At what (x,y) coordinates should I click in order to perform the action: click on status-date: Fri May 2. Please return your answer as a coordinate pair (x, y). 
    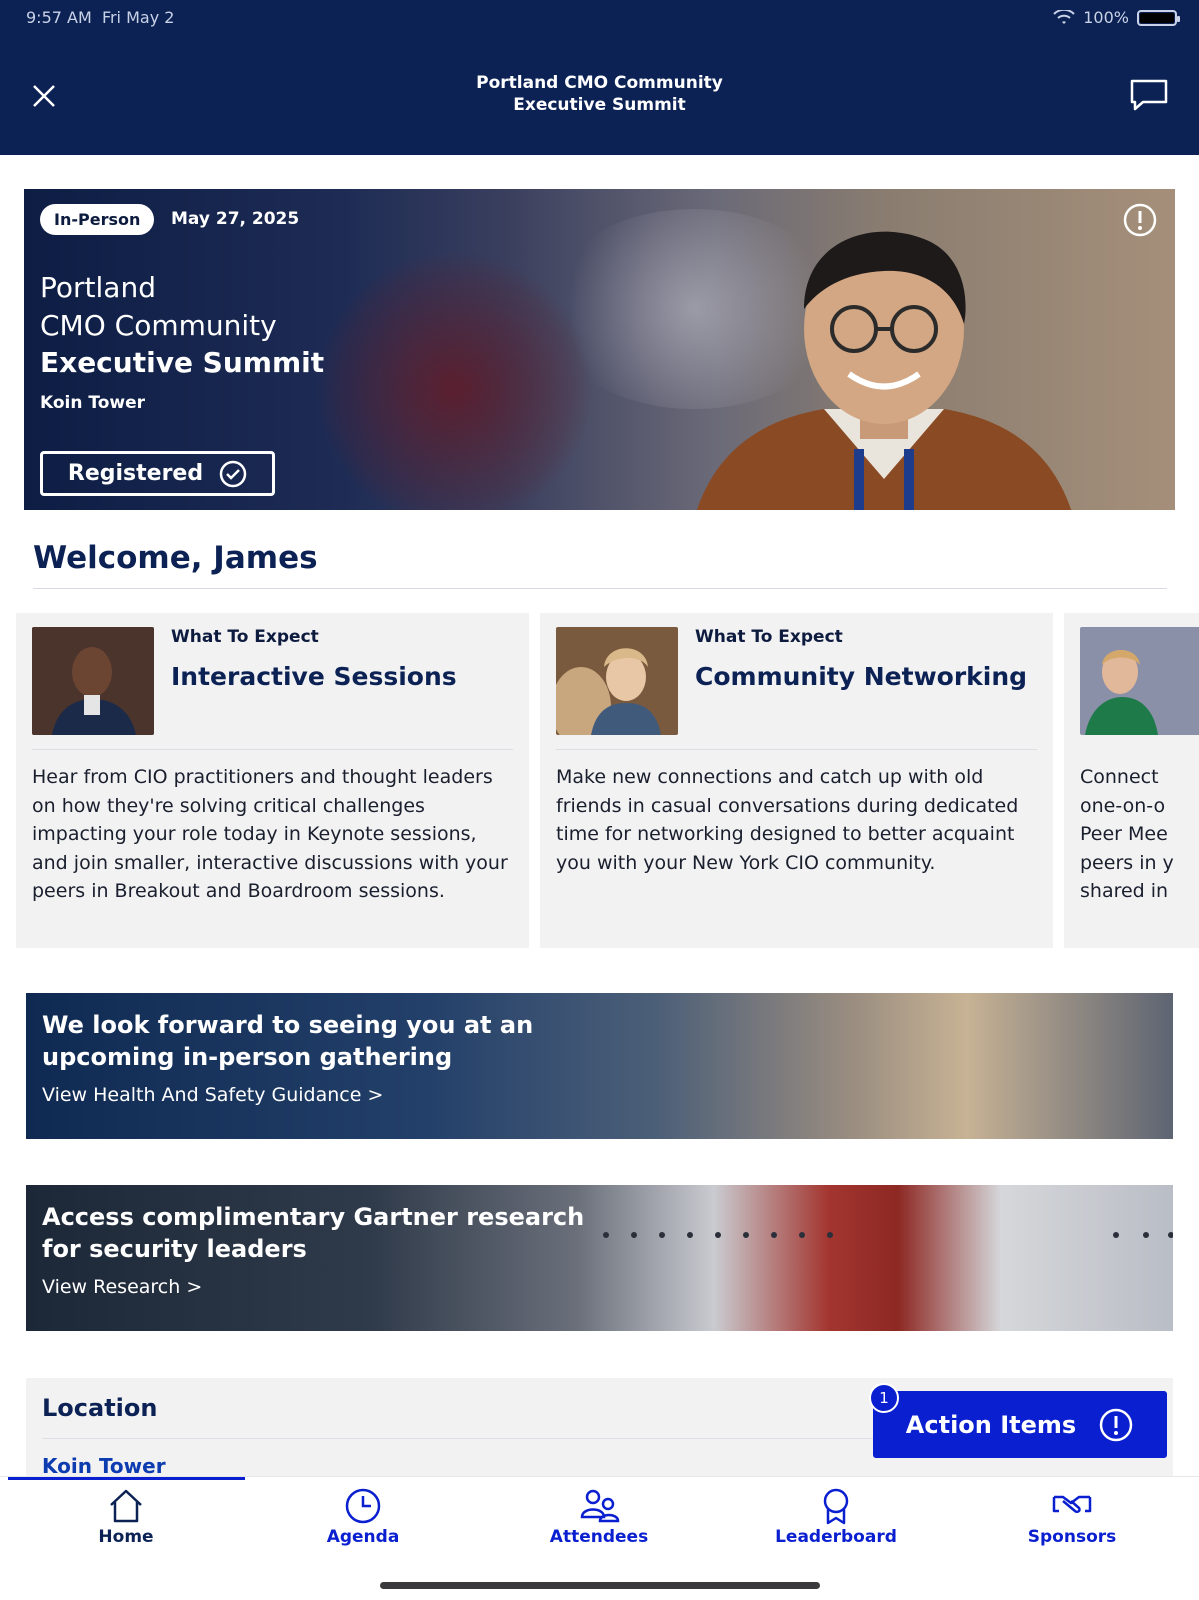
    Looking at the image, I should click on (138, 17).